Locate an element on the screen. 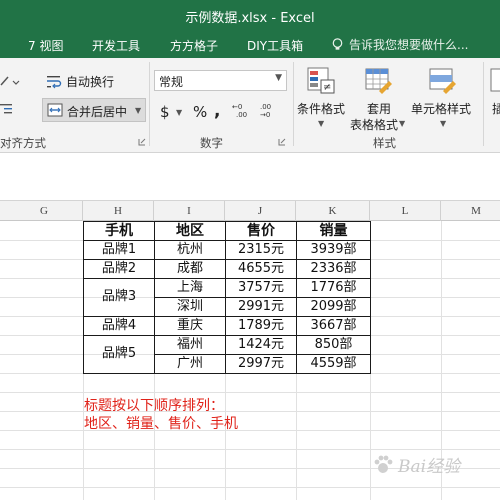 This screenshot has height=500, width=500. column-header-m: M is located at coordinates (470, 211).